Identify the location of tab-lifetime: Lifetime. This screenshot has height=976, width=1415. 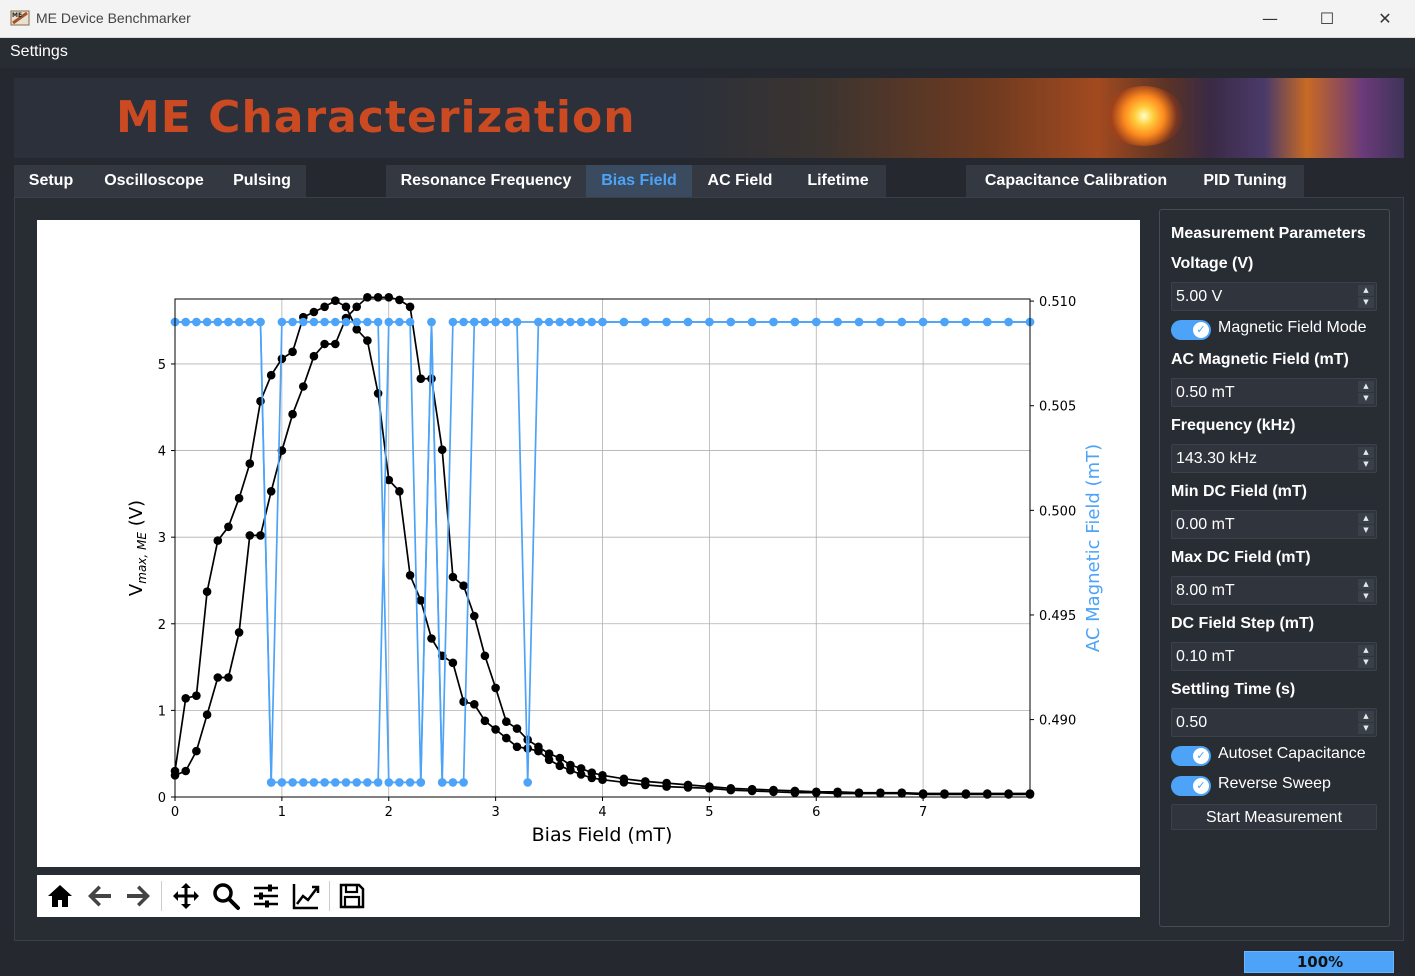
(838, 181).